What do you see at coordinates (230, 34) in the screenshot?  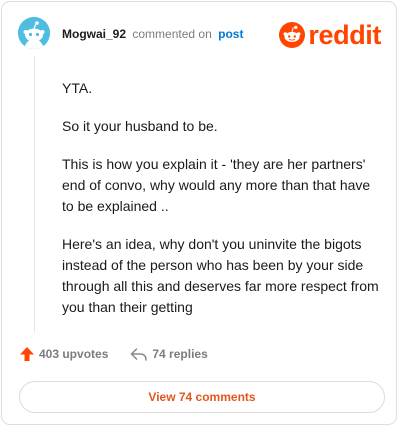 I see `post-link: post` at bounding box center [230, 34].